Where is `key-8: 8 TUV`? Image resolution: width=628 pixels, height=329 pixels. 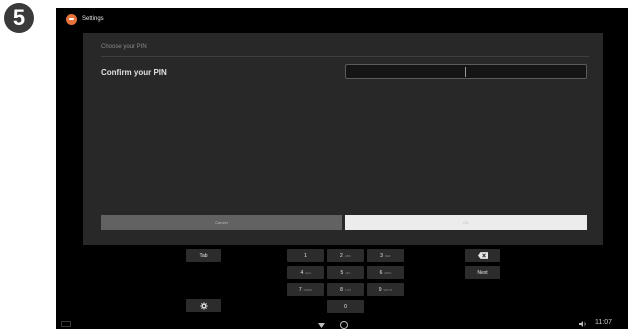
key-8: 8 TUV is located at coordinates (345, 289).